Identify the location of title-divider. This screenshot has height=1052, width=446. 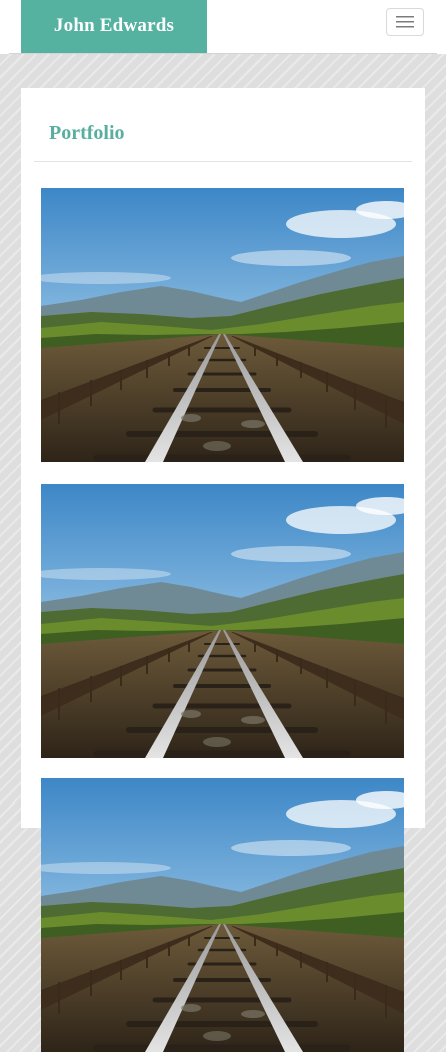
(223, 161).